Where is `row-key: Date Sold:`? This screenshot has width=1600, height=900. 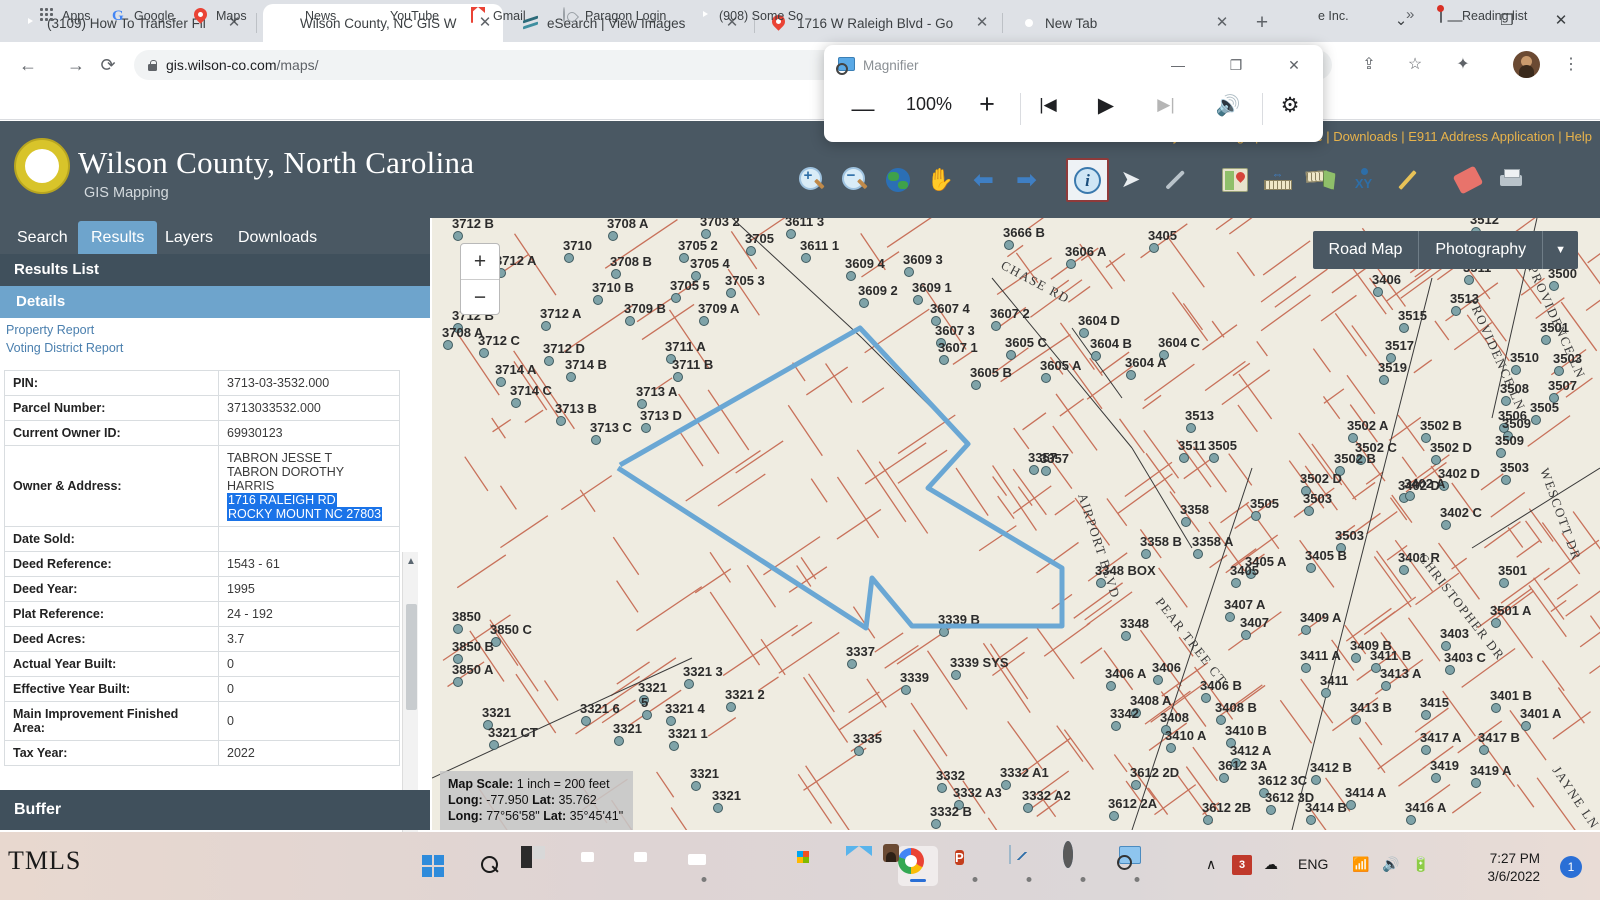 row-key: Date Sold: is located at coordinates (111, 539).